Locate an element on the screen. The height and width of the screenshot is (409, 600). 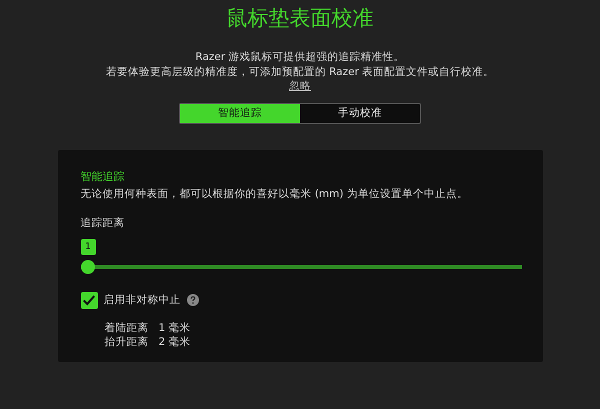
slider-thumb is located at coordinates (87, 267).